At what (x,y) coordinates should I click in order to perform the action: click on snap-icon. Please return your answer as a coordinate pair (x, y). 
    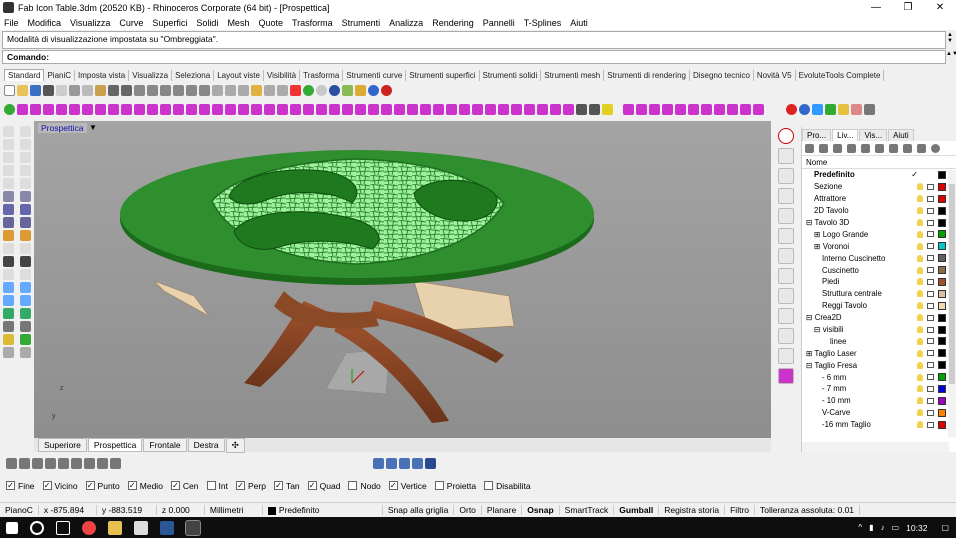
    Looking at the image, I should click on (786, 176).